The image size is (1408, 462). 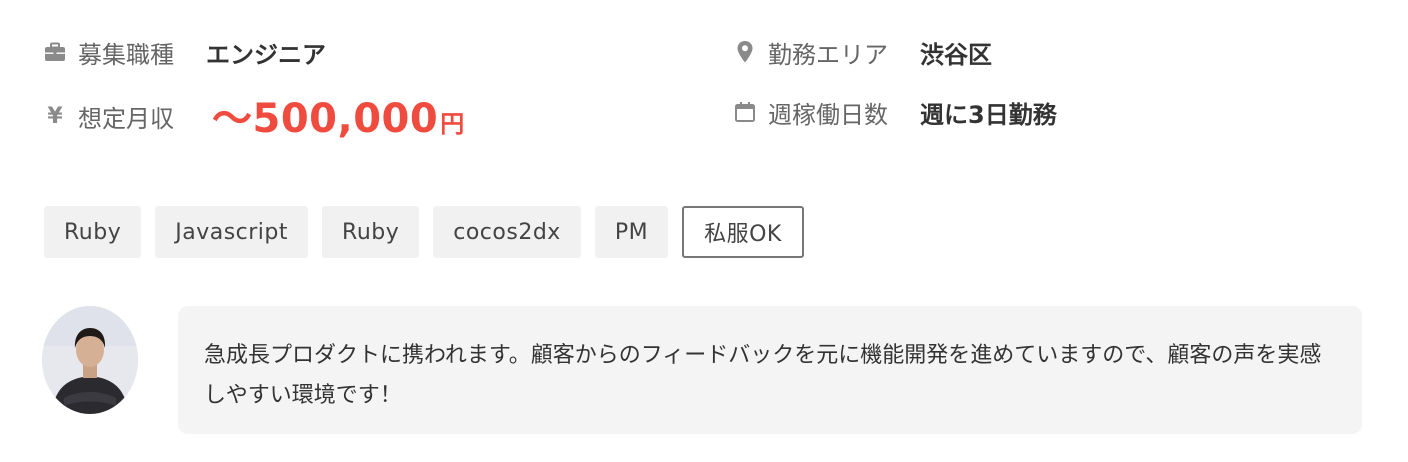 What do you see at coordinates (266, 54) in the screenshot?
I see `occupation-value: エンジニア` at bounding box center [266, 54].